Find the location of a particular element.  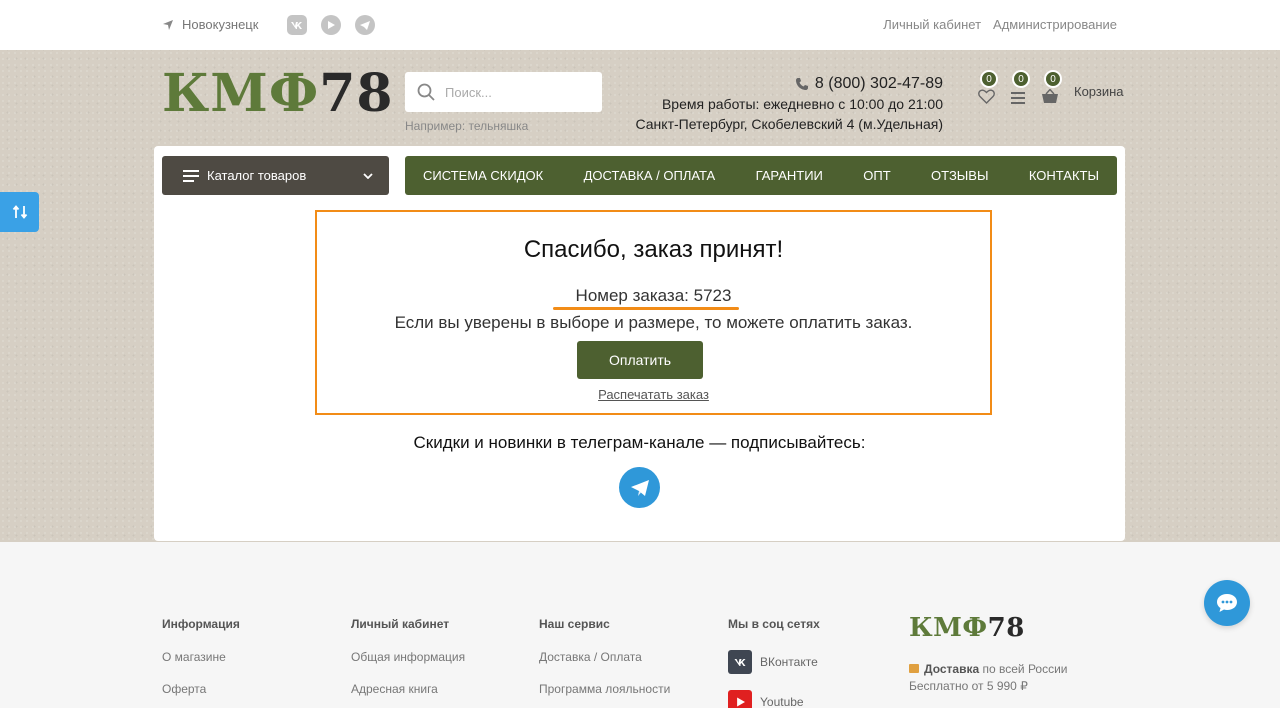

admin-link: Администрирование is located at coordinates (1055, 24).